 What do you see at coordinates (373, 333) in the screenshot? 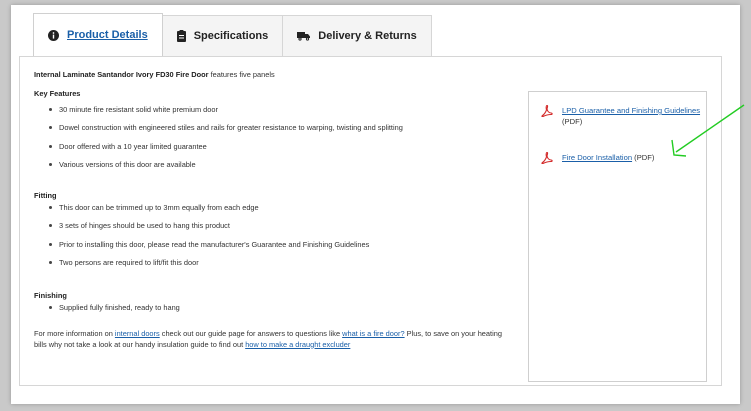
I see `what-is-fire-door-link: what is a fire door?` at bounding box center [373, 333].